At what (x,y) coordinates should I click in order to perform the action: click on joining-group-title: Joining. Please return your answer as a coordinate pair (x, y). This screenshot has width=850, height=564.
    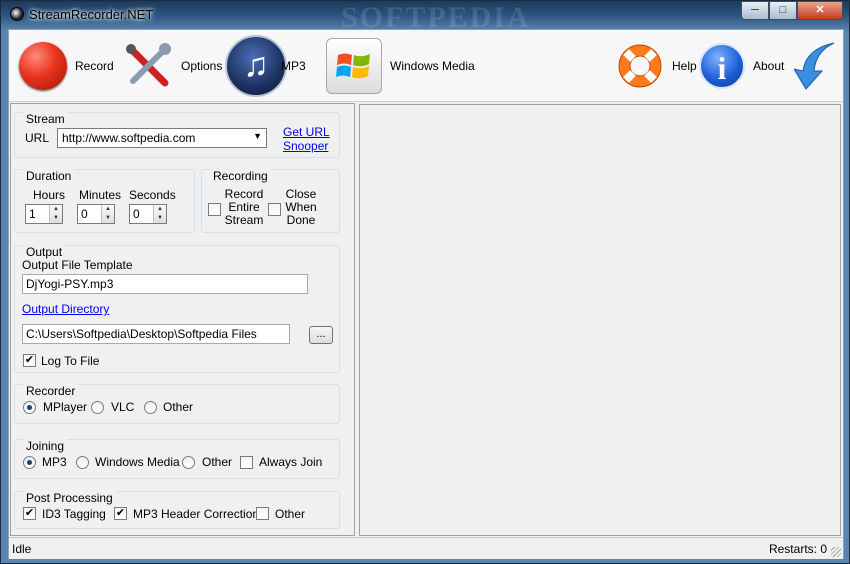
    Looking at the image, I should click on (45, 446).